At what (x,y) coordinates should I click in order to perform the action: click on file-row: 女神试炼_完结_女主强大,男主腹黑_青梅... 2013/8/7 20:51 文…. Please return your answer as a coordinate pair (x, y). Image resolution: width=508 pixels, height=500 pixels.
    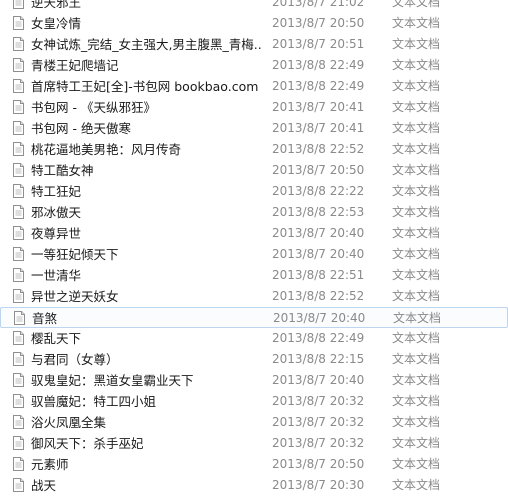
    Looking at the image, I should click on (254, 44).